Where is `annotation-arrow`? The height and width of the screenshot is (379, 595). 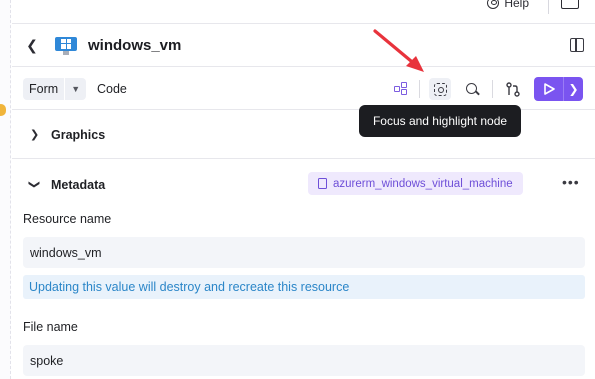 annotation-arrow is located at coordinates (398, 50).